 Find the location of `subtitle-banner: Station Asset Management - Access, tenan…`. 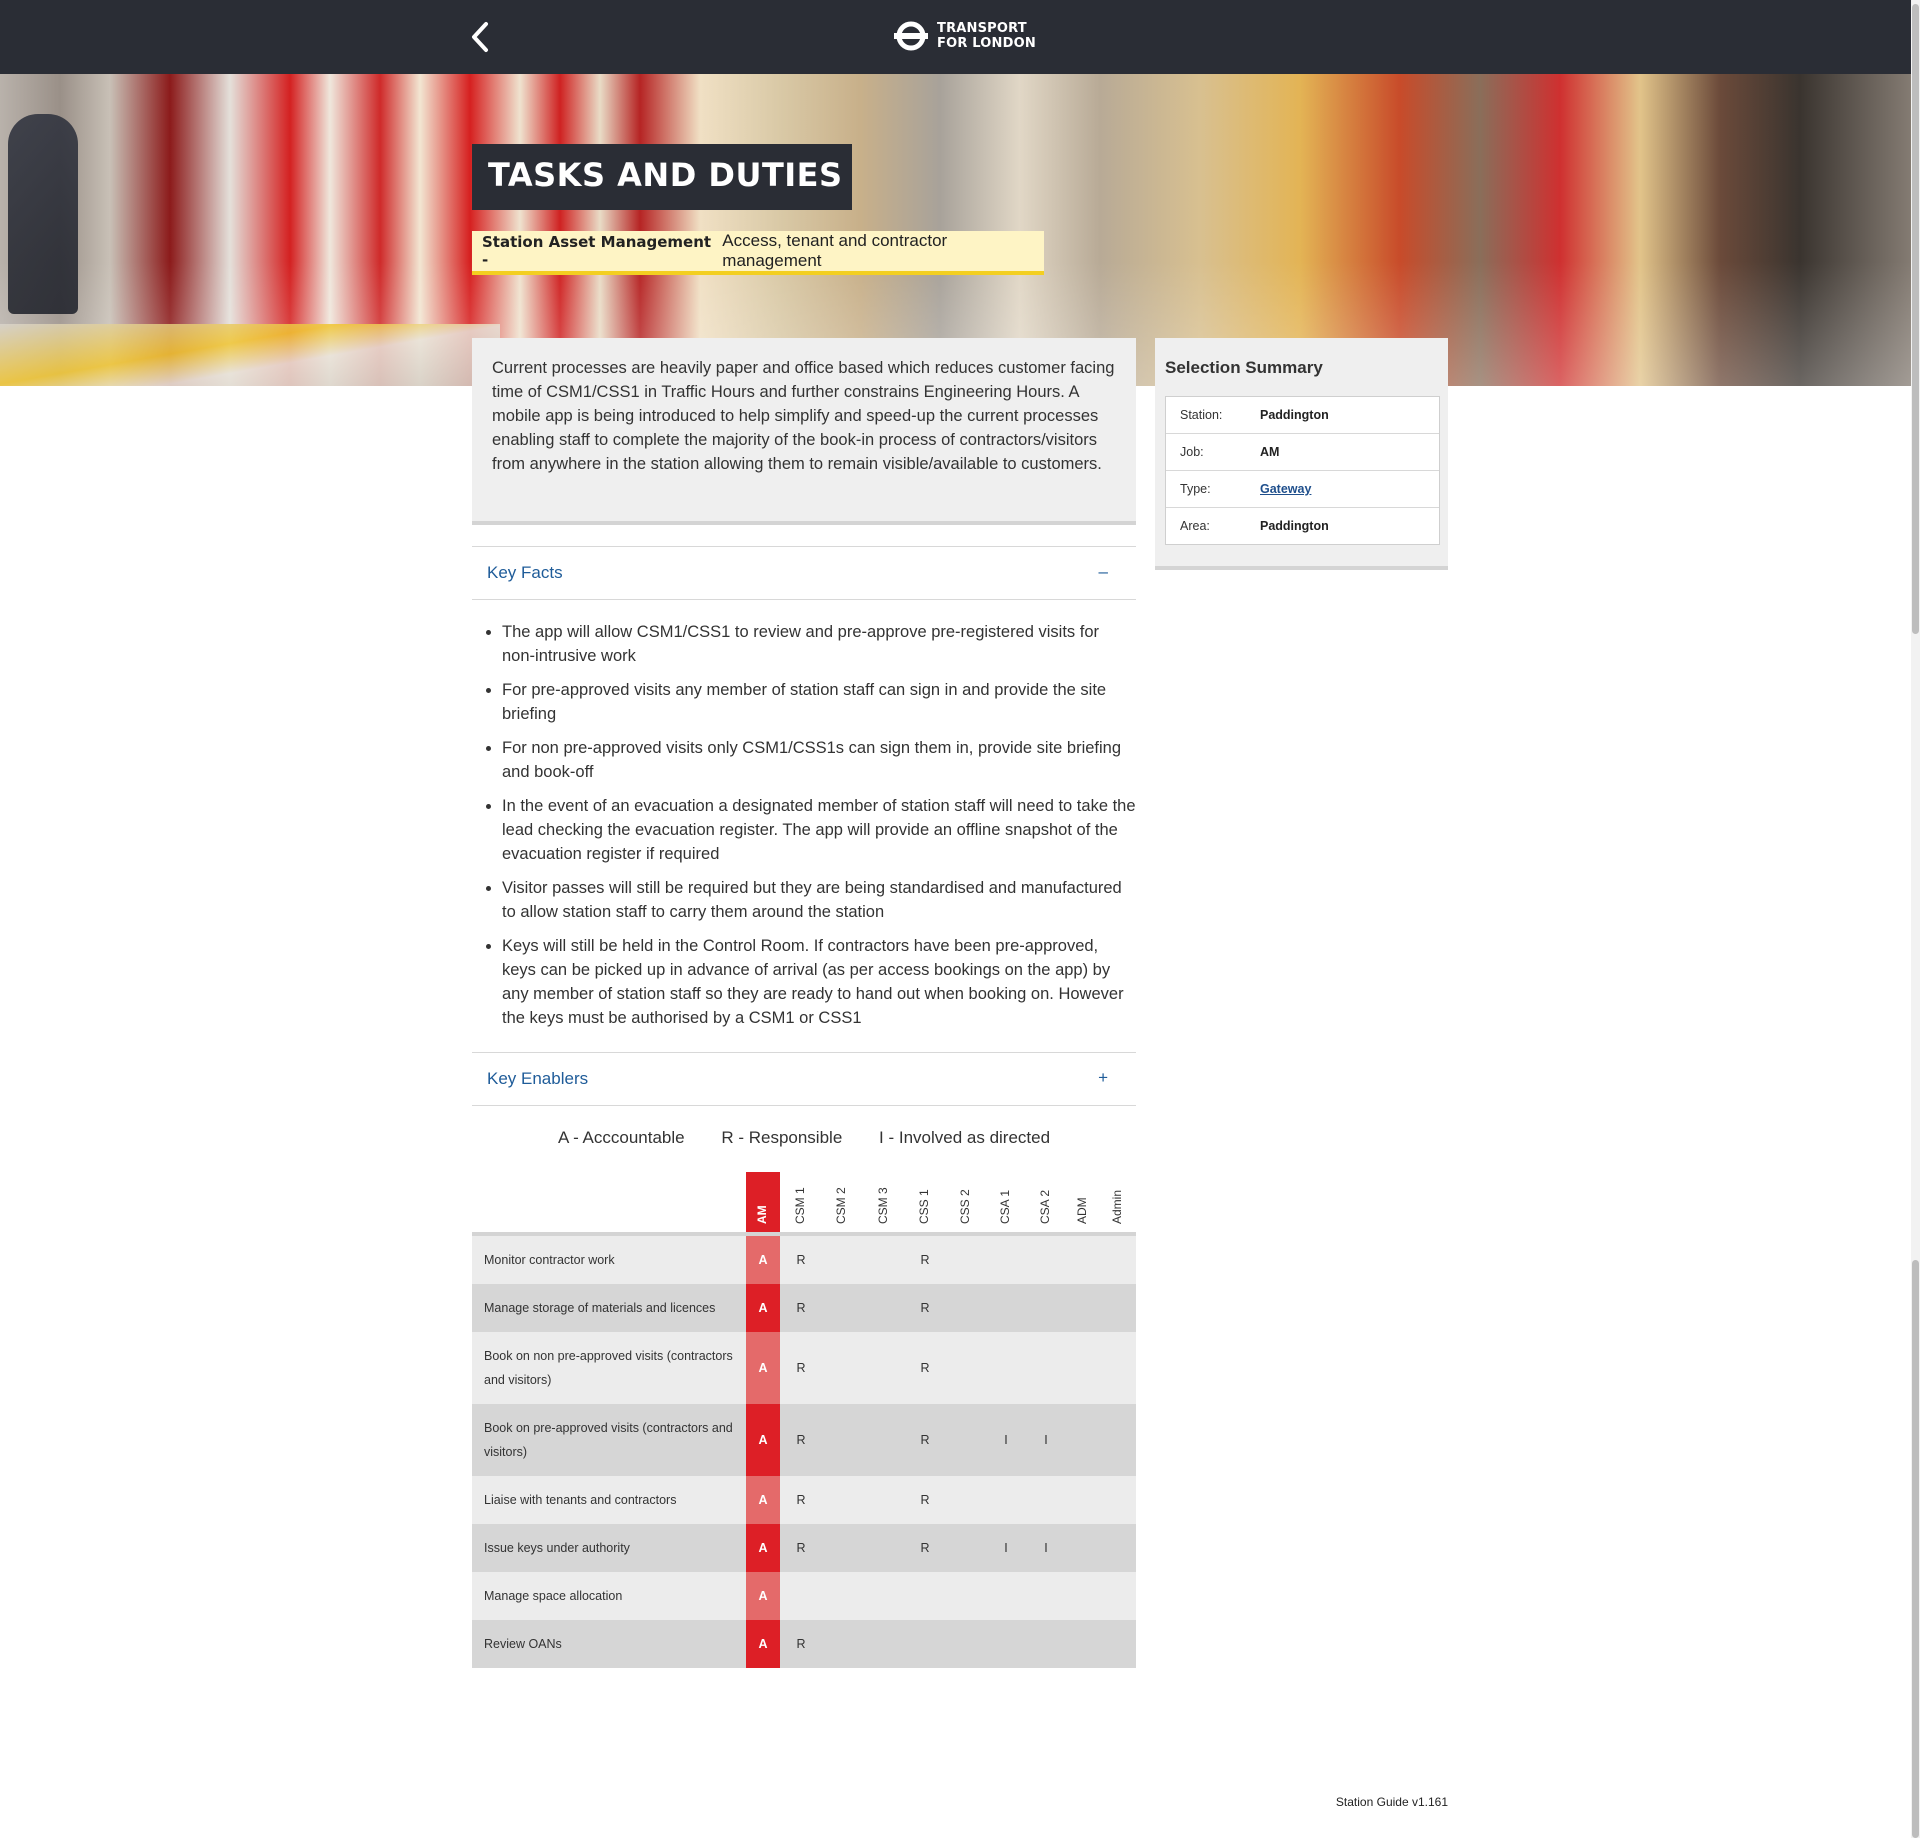

subtitle-banner: Station Asset Management - Access, tenan… is located at coordinates (758, 253).